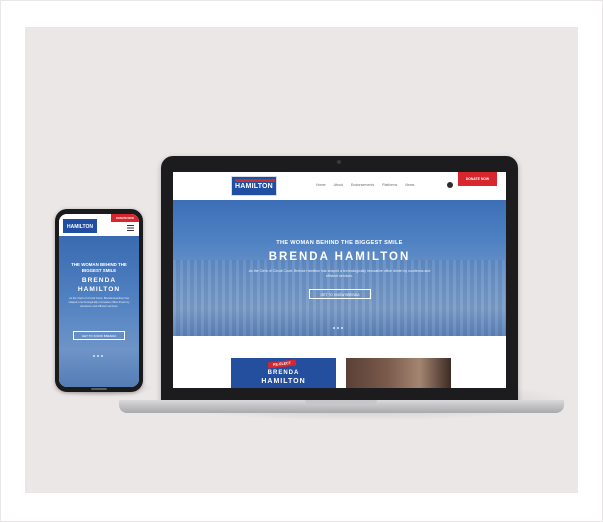  What do you see at coordinates (339, 257) in the screenshot?
I see `hero-name: BRENDA HAMILTON` at bounding box center [339, 257].